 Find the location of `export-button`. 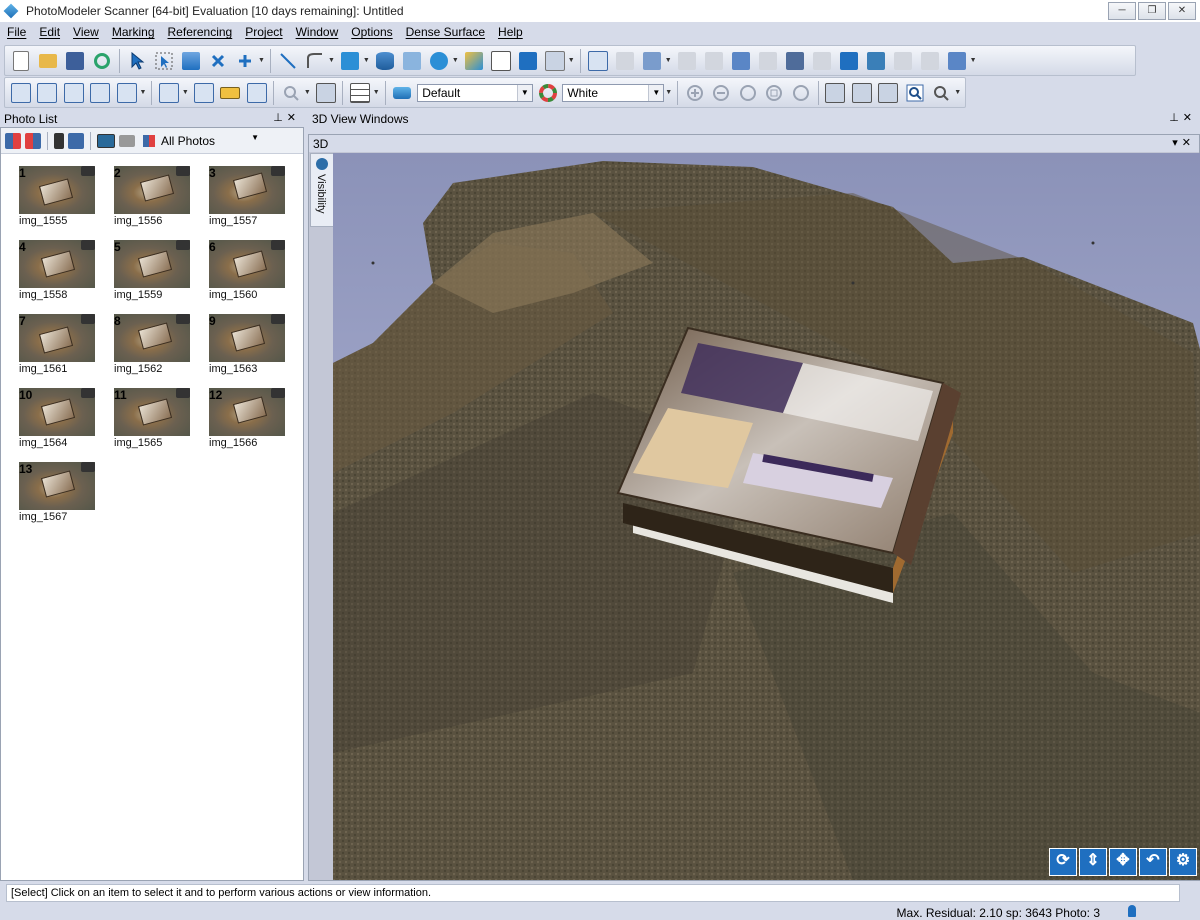

export-button is located at coordinates (876, 61).